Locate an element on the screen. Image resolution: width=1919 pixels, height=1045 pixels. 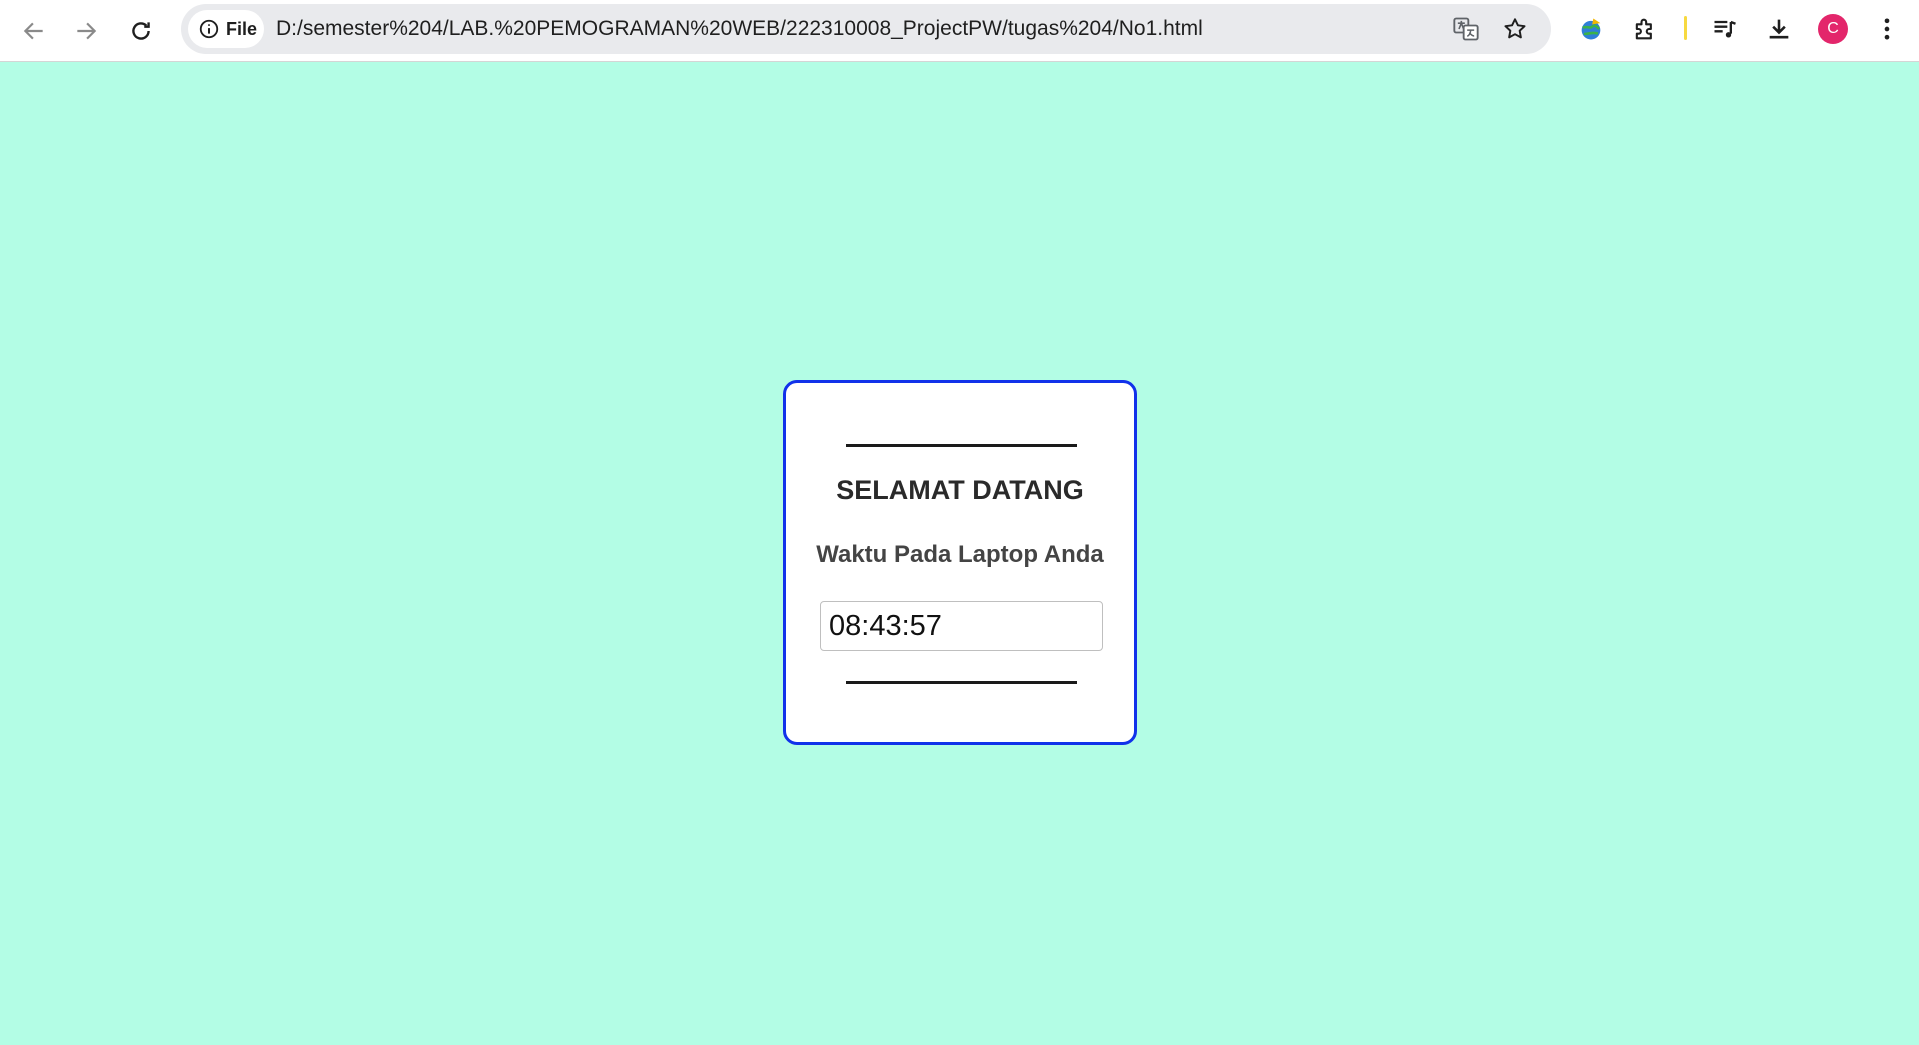
site-info-chip: File is located at coordinates (226, 29).